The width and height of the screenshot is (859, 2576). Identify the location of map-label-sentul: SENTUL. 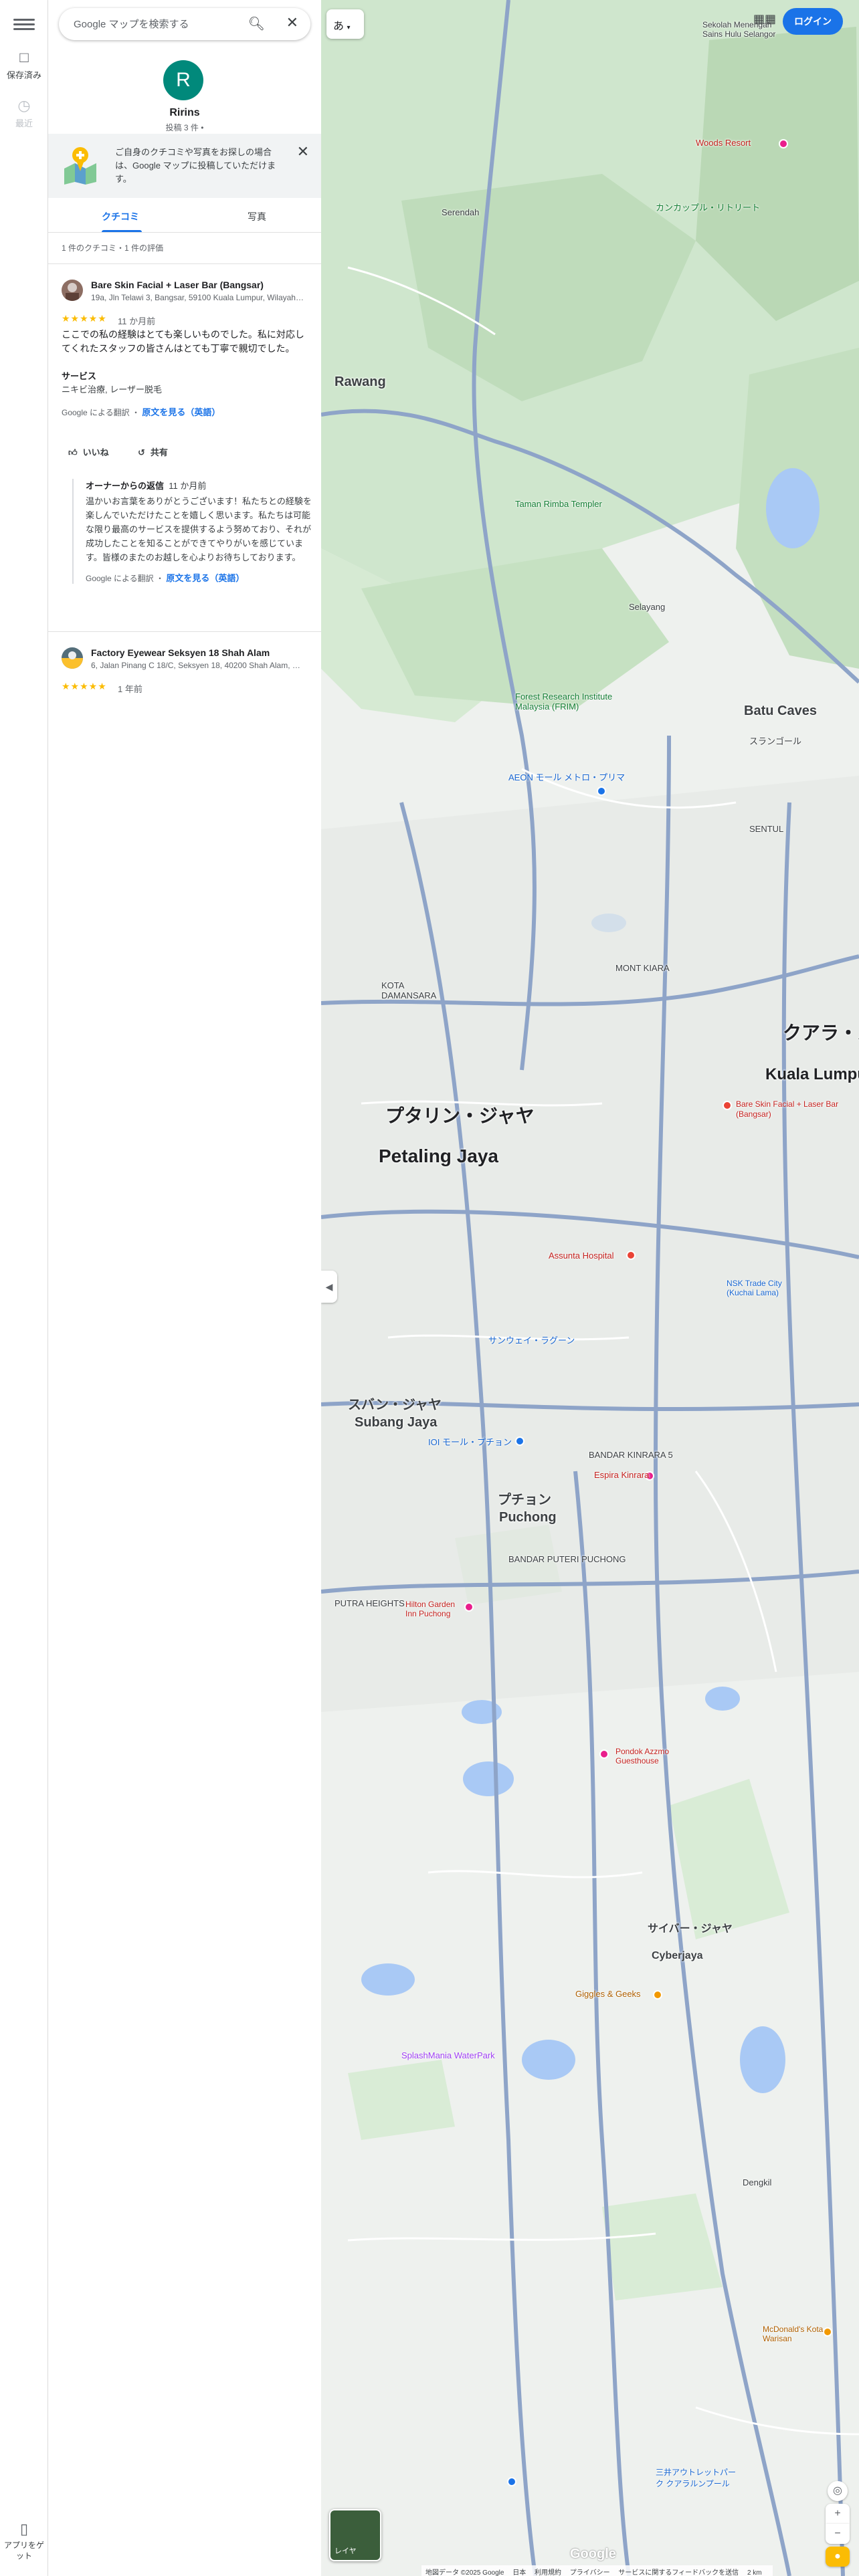
(766, 829).